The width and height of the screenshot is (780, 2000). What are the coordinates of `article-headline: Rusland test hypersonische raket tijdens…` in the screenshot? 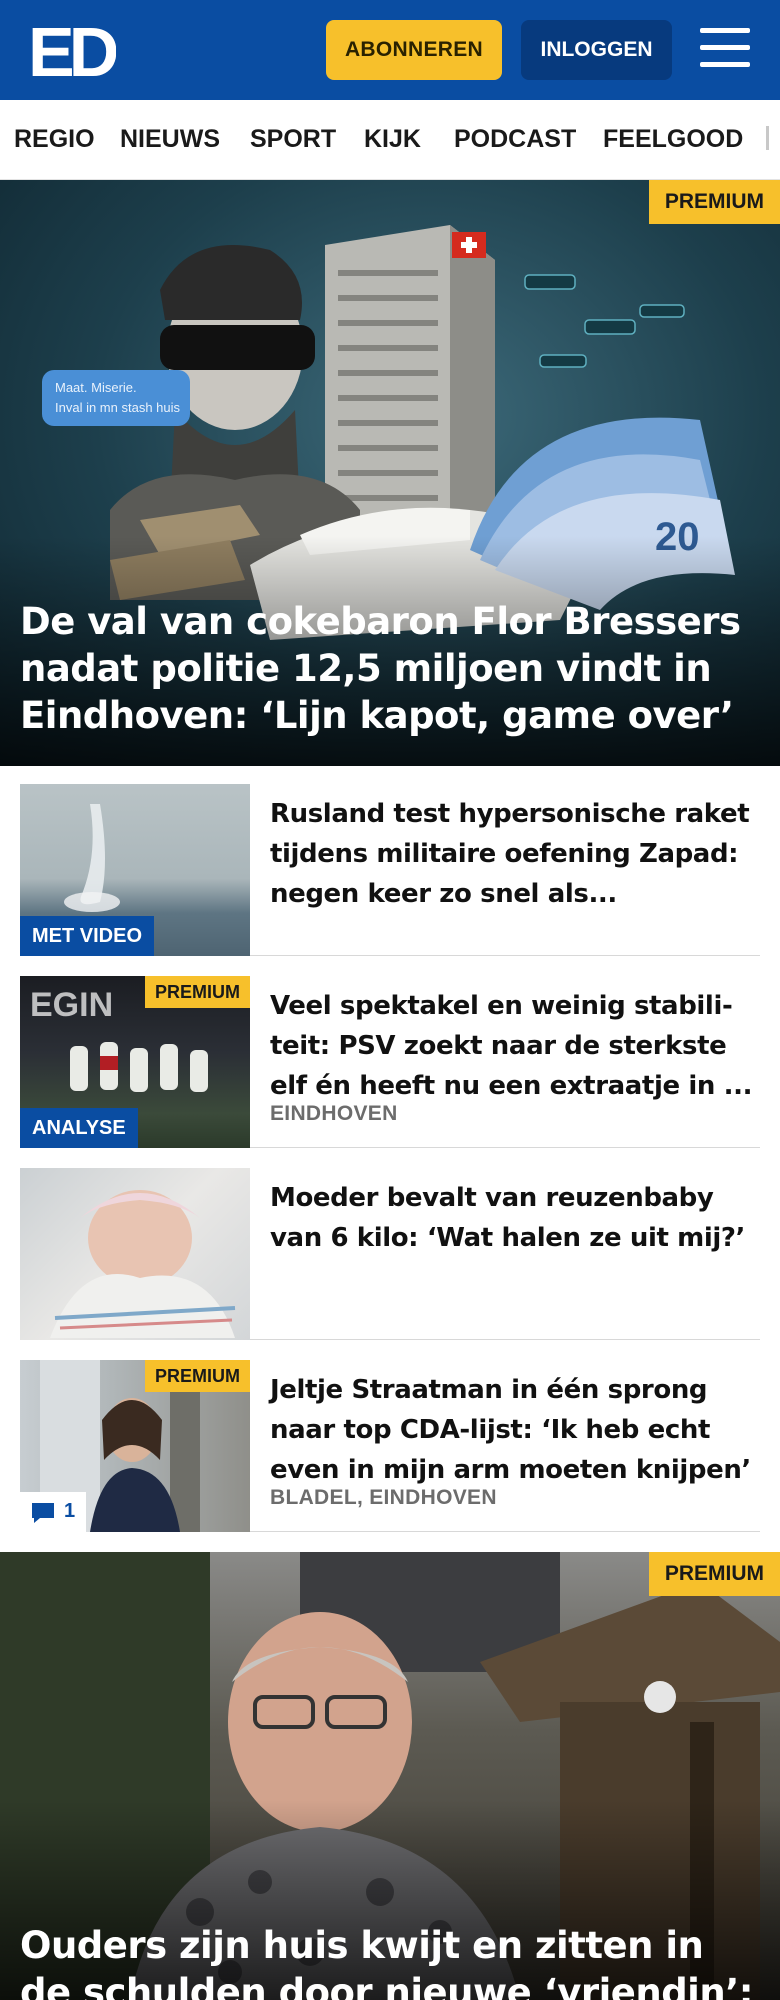 It's located at (515, 854).